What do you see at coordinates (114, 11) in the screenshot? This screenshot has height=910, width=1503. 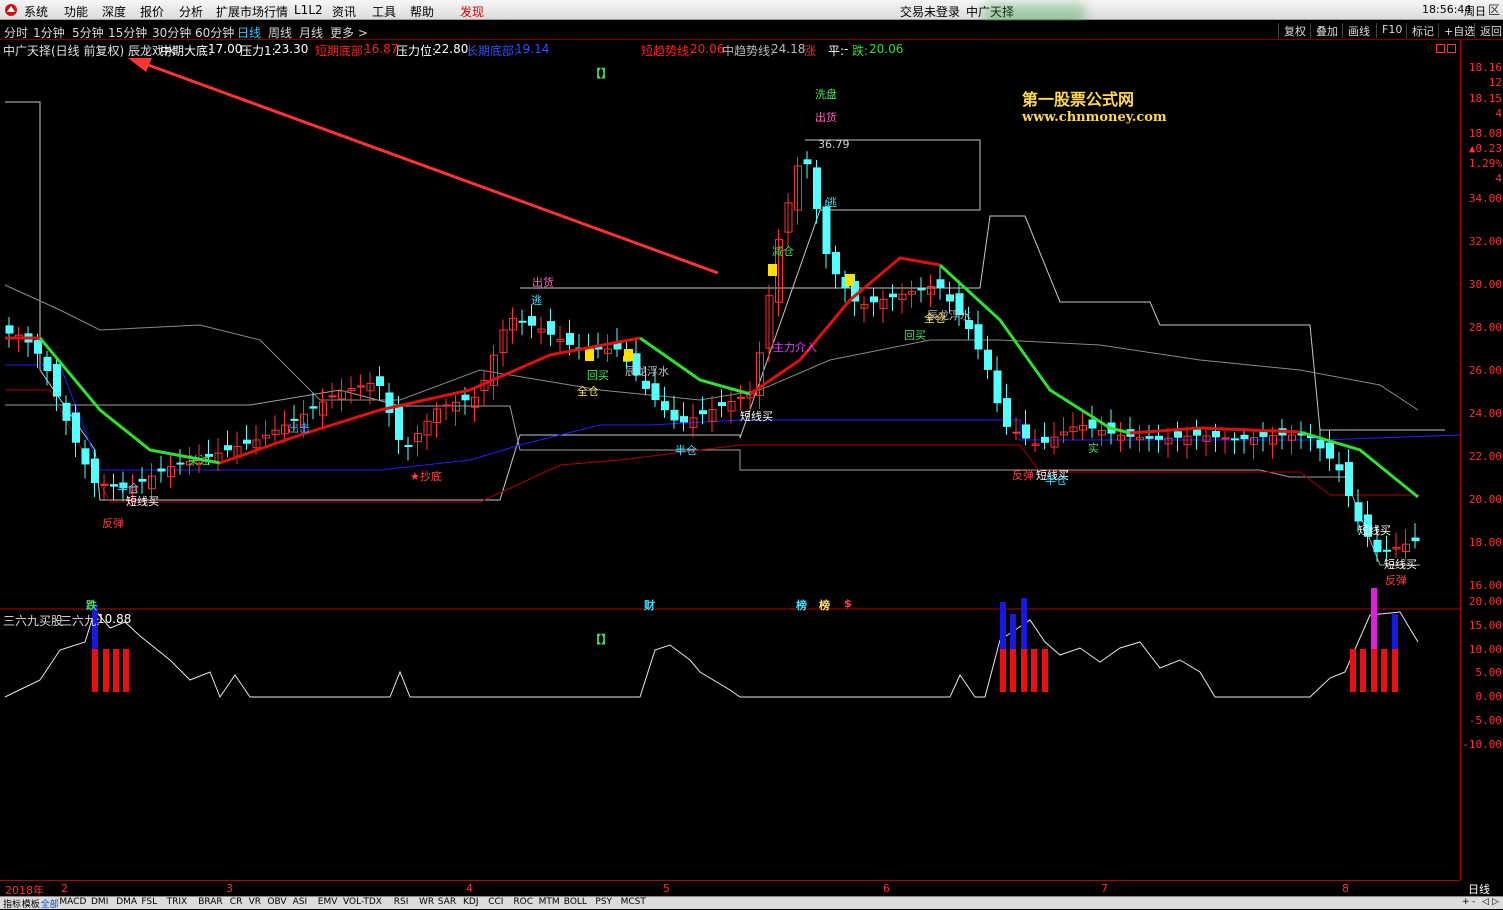 I see `menu-depth: 深度` at bounding box center [114, 11].